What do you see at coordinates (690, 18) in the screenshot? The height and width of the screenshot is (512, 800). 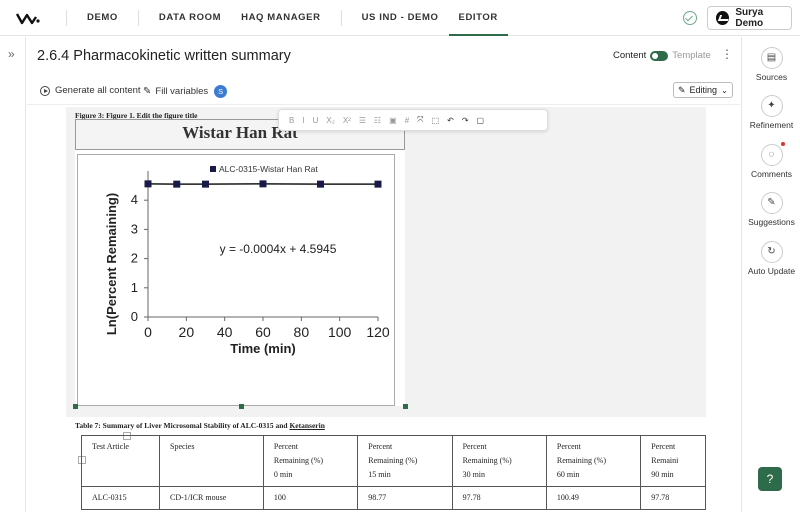 I see `saved-check-icon` at bounding box center [690, 18].